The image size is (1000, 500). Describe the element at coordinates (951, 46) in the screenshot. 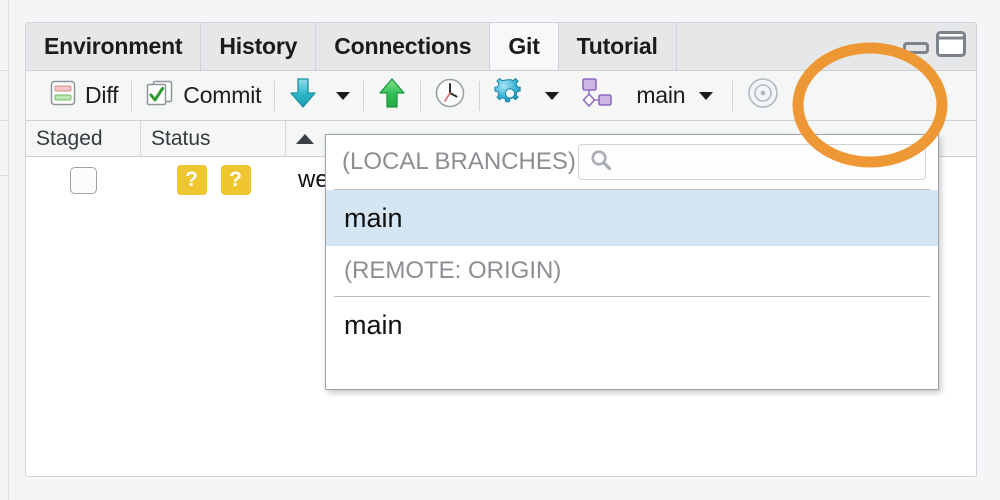

I see `maximize-icon` at that location.